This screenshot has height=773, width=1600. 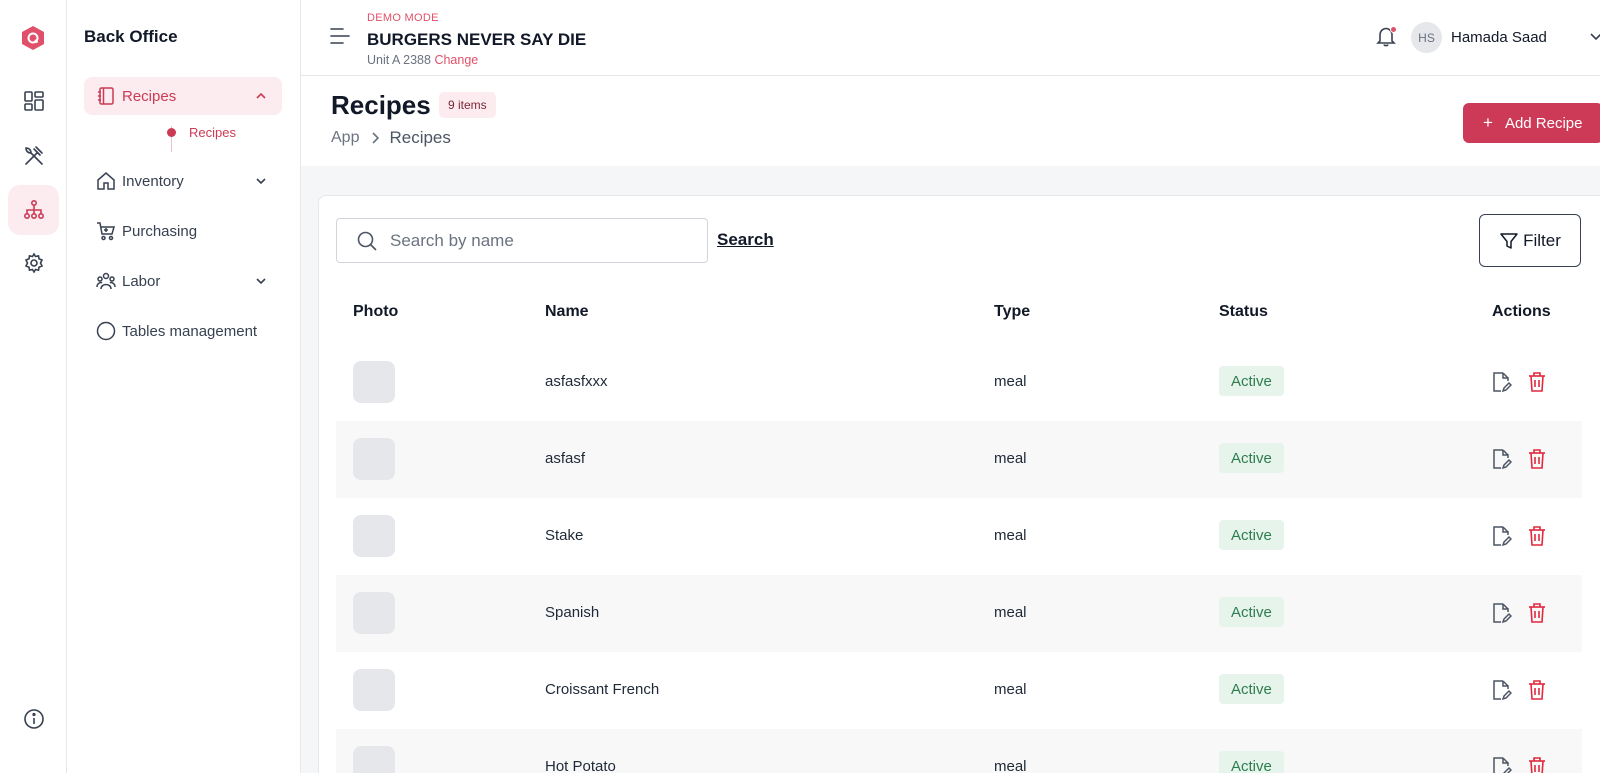 I want to click on sidebar-subitem-recipes: Recipes, so click(x=201, y=132).